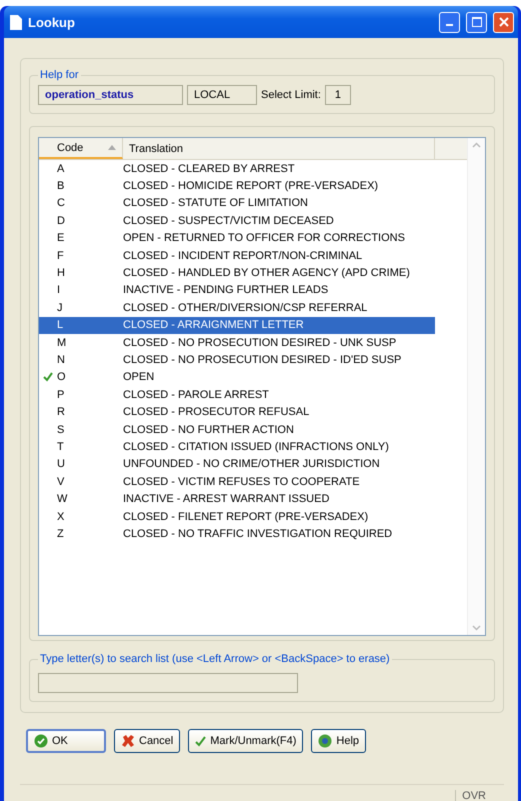  What do you see at coordinates (257, 534) in the screenshot?
I see `translation-cell: CLOSED - NO TRAFFIC INVESTIGATION REQUIRED` at bounding box center [257, 534].